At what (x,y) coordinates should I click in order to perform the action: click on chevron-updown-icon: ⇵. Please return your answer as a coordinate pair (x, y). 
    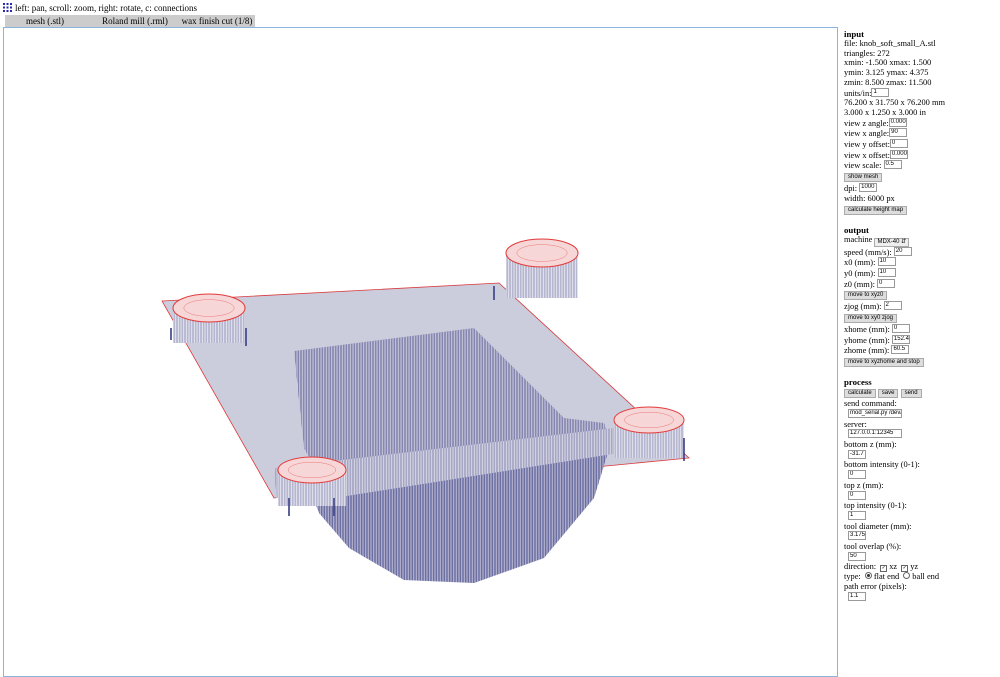
    Looking at the image, I should click on (904, 241).